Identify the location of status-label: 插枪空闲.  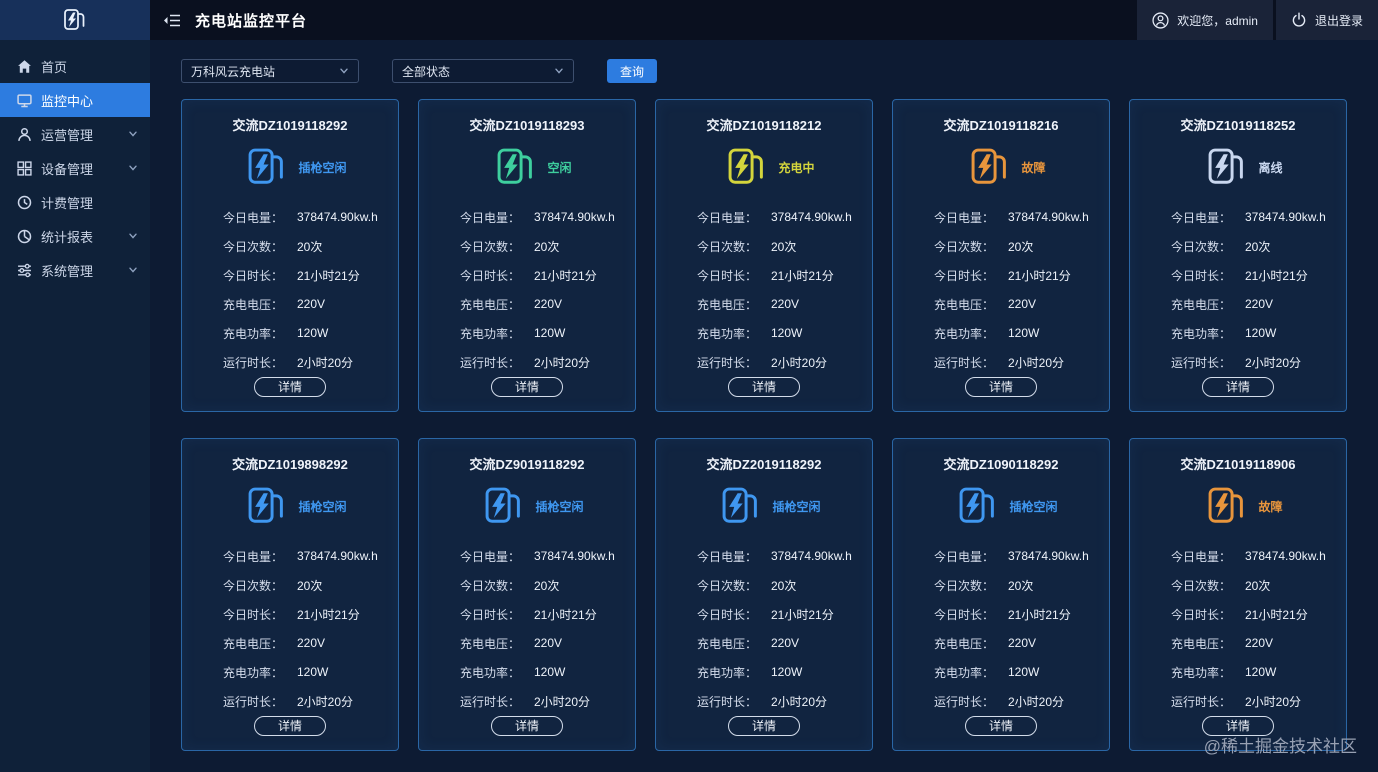
(796, 506).